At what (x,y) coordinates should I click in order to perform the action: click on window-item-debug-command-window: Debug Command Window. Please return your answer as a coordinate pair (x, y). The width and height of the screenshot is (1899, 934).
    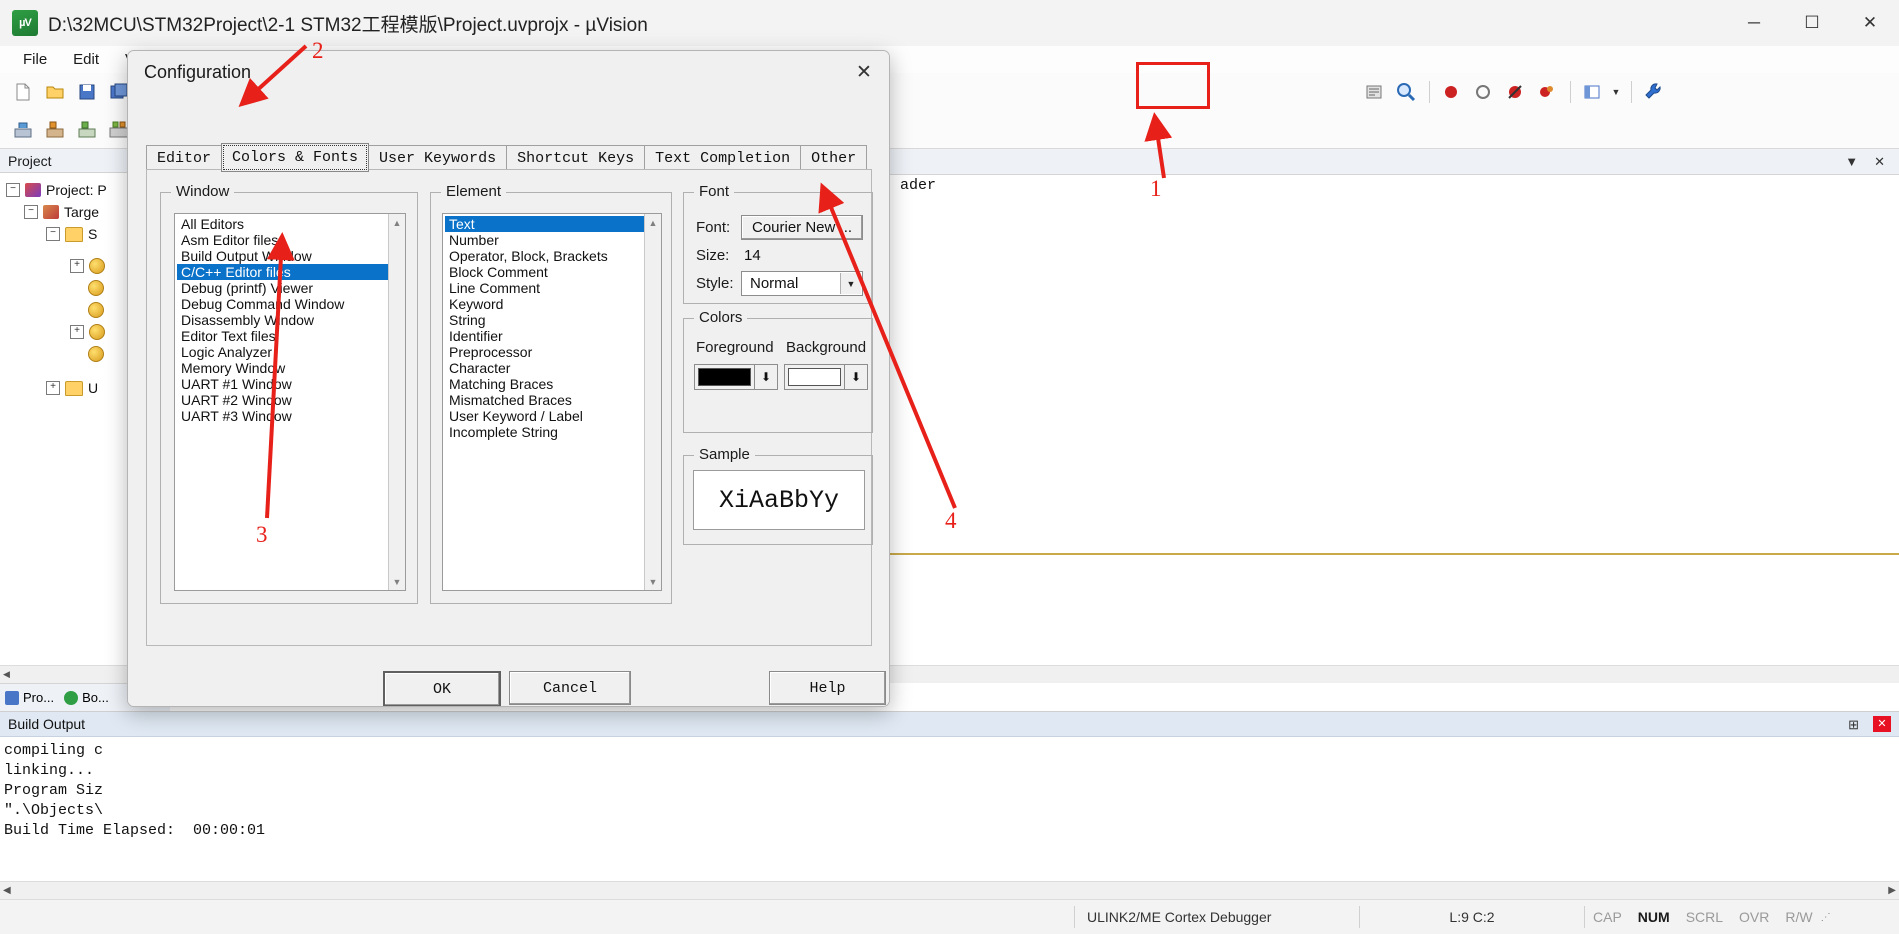
    Looking at the image, I should click on (291, 304).